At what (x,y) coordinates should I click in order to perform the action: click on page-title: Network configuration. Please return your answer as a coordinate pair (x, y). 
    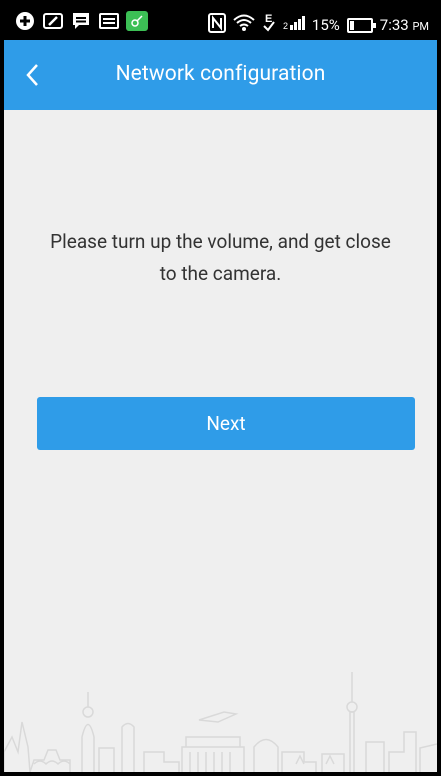
    Looking at the image, I should click on (220, 74).